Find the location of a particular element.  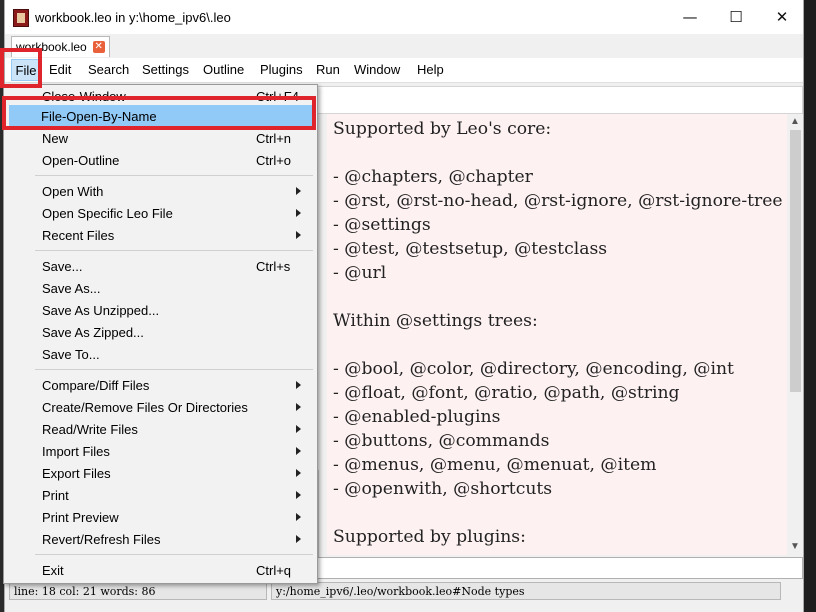

body-line: - @float, @font, @ratio, @path, @string is located at coordinates (506, 393).